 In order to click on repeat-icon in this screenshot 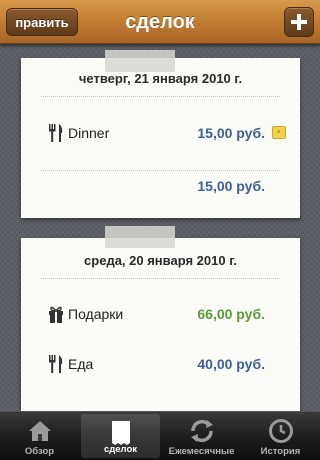, I will do `click(201, 431)`.